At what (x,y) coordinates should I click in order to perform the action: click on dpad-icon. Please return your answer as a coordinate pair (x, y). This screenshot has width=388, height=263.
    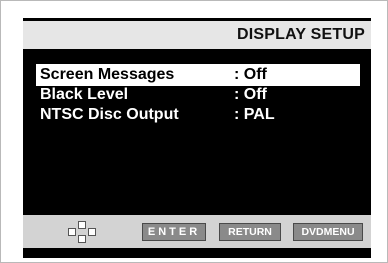
    Looking at the image, I should click on (82, 232).